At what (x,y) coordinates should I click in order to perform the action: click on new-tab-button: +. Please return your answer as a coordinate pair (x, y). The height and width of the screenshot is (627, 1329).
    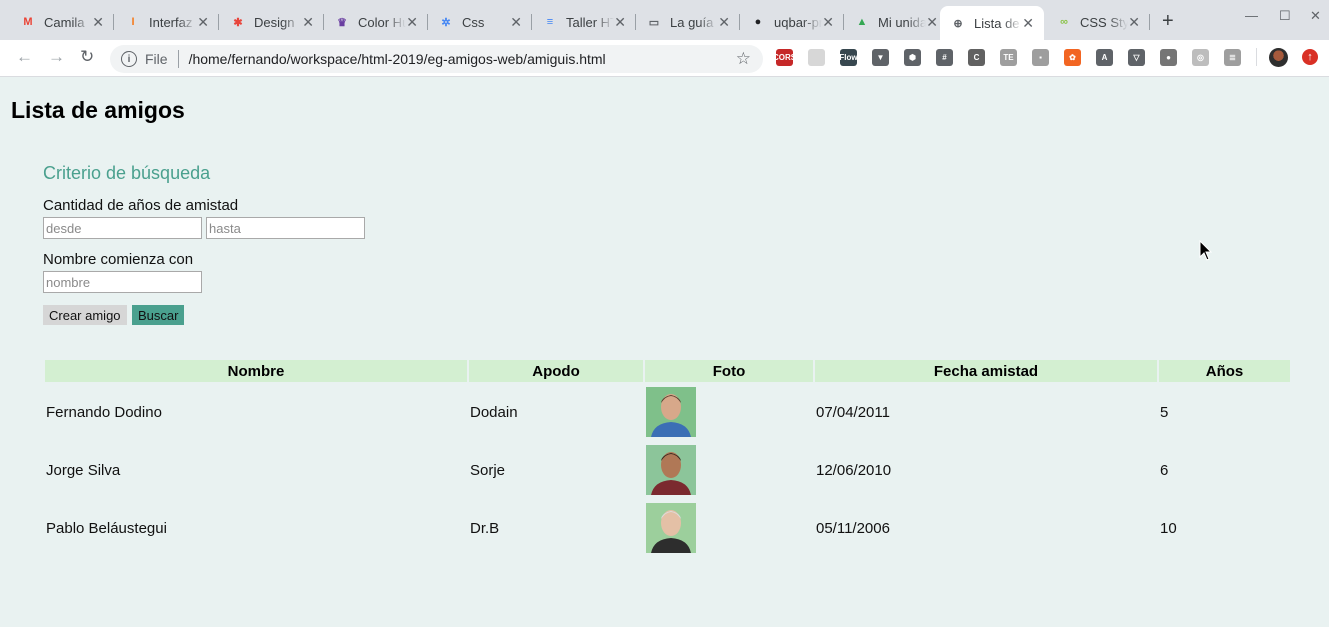
    Looking at the image, I should click on (1168, 21).